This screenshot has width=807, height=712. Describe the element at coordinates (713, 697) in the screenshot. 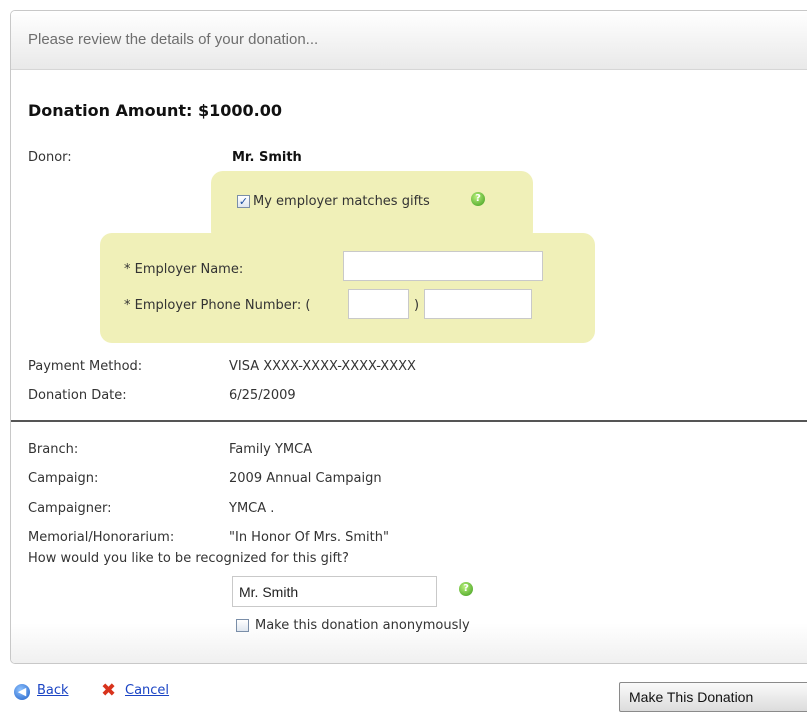

I see `make-donation-button: Make This Donation` at that location.